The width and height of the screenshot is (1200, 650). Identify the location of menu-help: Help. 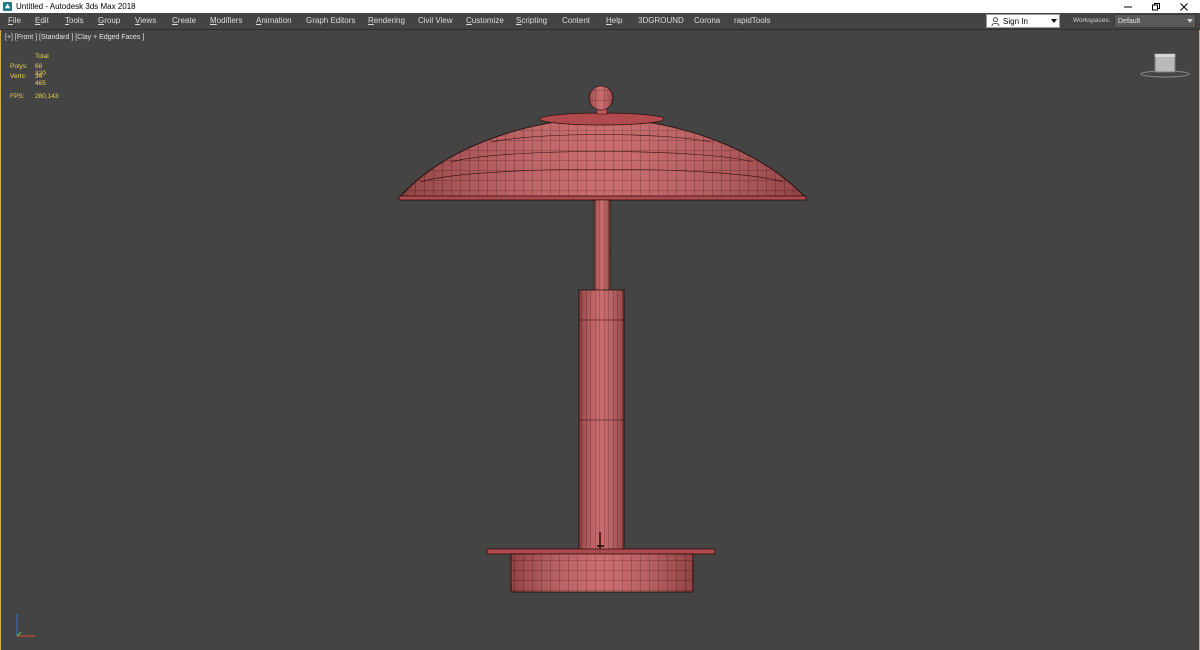
(614, 21).